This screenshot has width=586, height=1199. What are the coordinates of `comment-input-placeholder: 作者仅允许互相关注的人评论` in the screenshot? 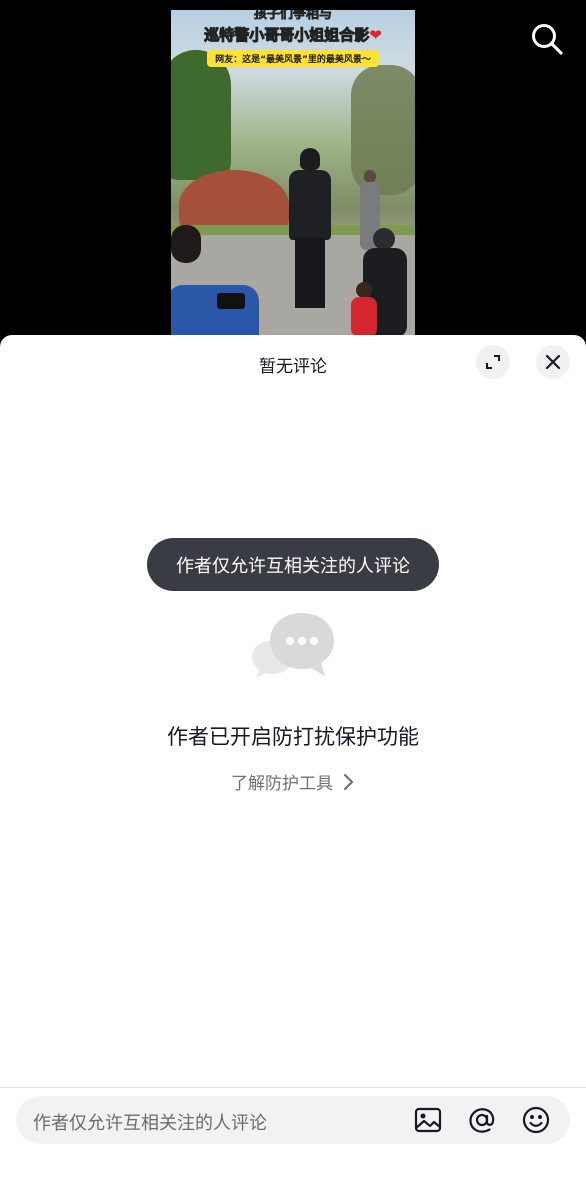 It's located at (150, 1123).